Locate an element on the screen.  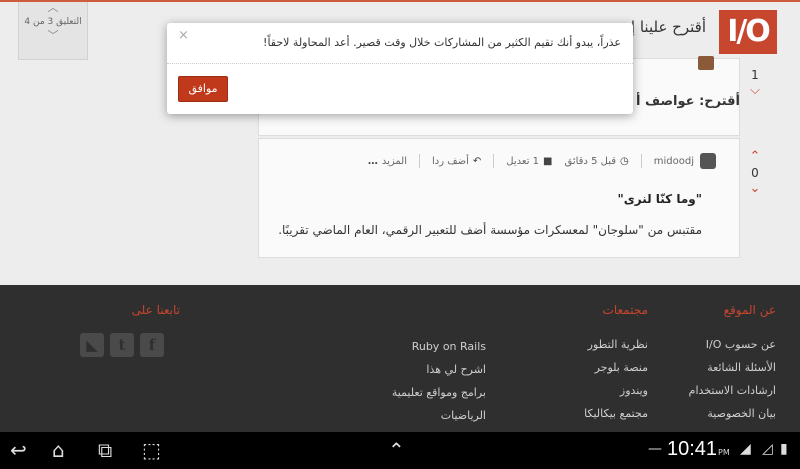
minus-icon: — is located at coordinates (655, 449).